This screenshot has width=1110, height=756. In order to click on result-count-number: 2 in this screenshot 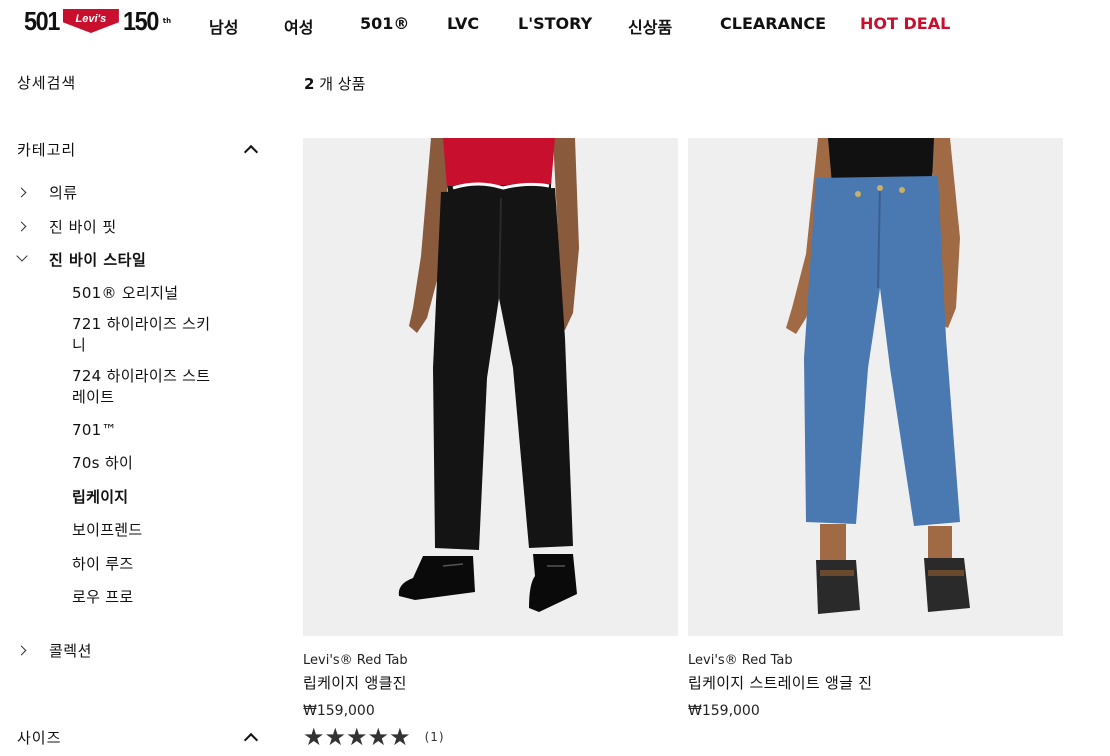, I will do `click(309, 84)`.